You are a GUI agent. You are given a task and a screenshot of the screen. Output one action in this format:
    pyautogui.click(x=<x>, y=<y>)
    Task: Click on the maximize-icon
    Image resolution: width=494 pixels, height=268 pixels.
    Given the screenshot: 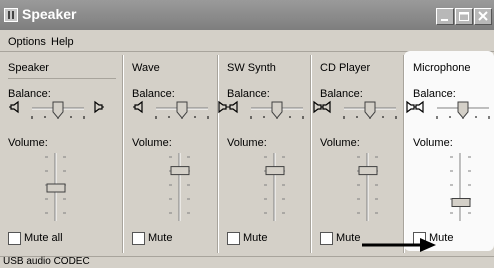 What is the action you would take?
    pyautogui.click(x=464, y=16)
    